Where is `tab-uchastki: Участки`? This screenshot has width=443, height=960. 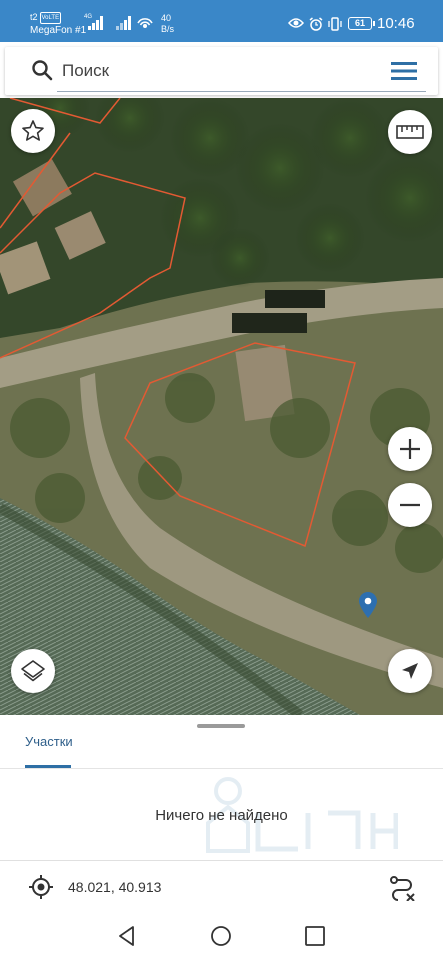
tab-uchastki: Участки is located at coordinates (49, 741).